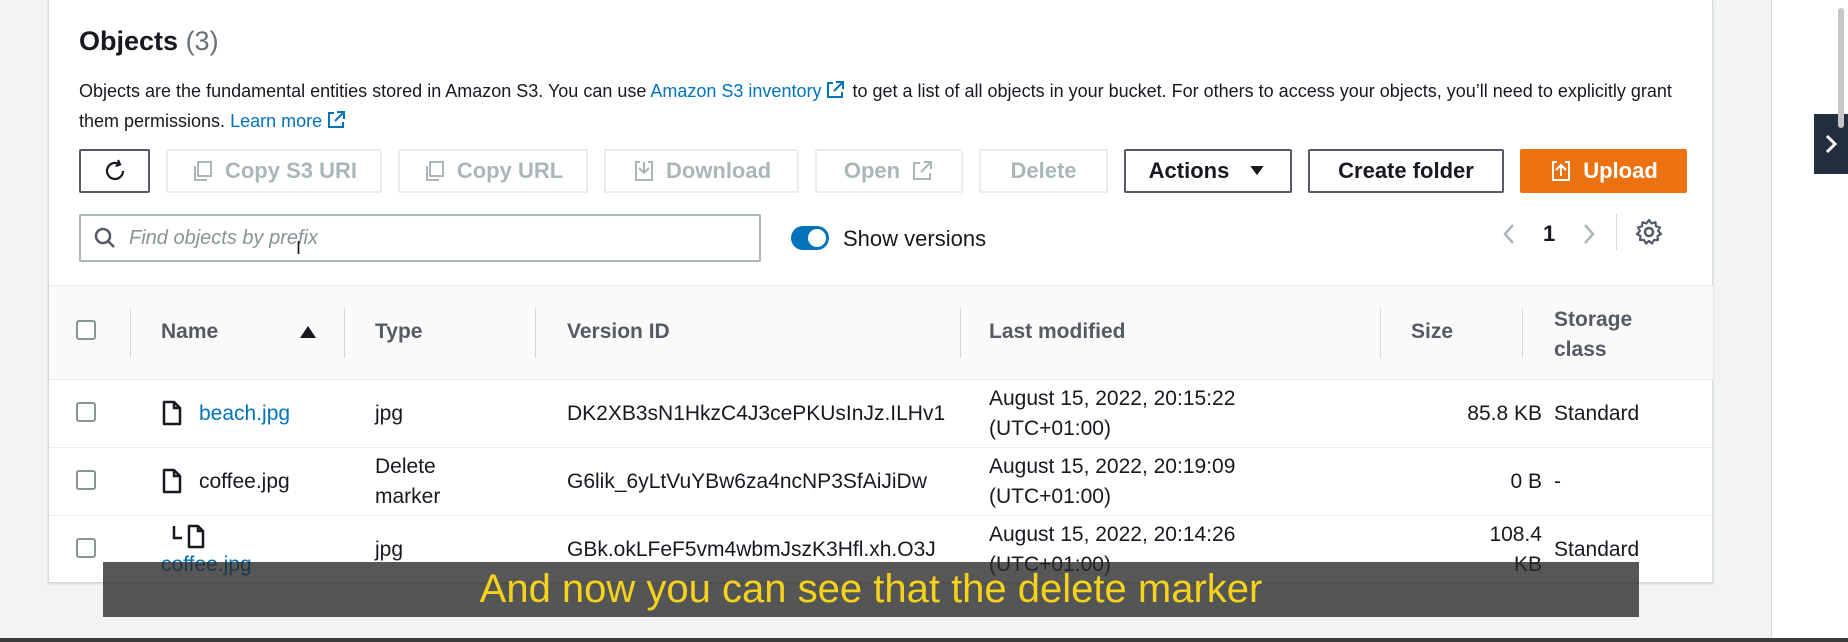 This screenshot has height=642, width=1848. I want to click on object-version-id: DK2XB3sN1HkzC4J3cePKUsInJz.ILHv1, so click(756, 413).